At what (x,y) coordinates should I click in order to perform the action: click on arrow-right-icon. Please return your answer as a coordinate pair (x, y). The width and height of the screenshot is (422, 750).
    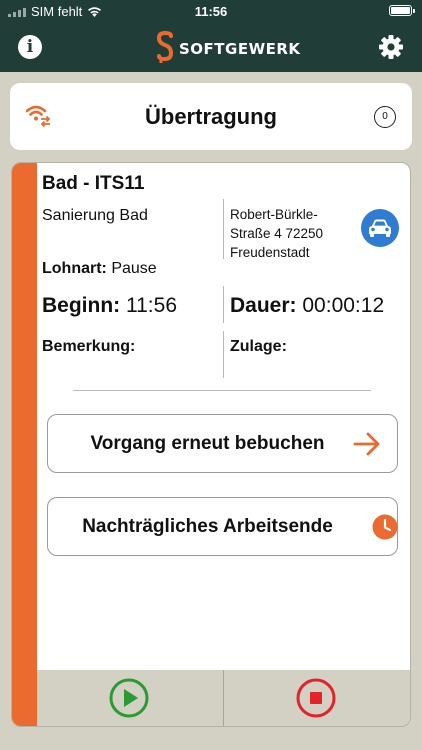
    Looking at the image, I should click on (366, 444).